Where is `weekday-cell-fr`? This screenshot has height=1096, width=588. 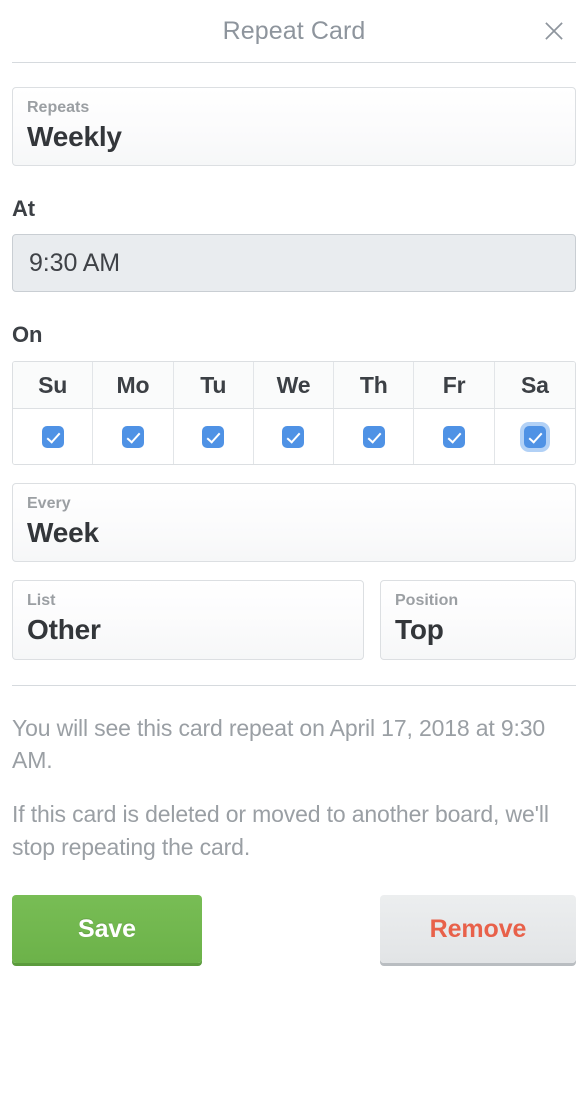
weekday-cell-fr is located at coordinates (454, 437).